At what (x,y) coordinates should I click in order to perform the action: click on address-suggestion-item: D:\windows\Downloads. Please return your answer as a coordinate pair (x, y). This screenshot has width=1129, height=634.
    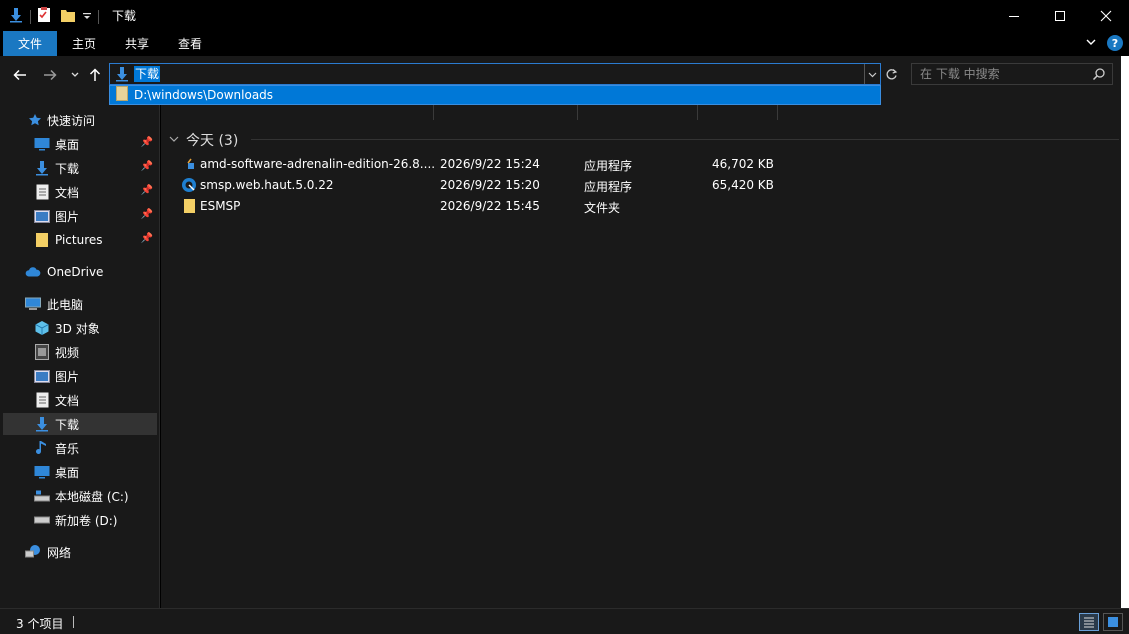
    Looking at the image, I should click on (495, 95).